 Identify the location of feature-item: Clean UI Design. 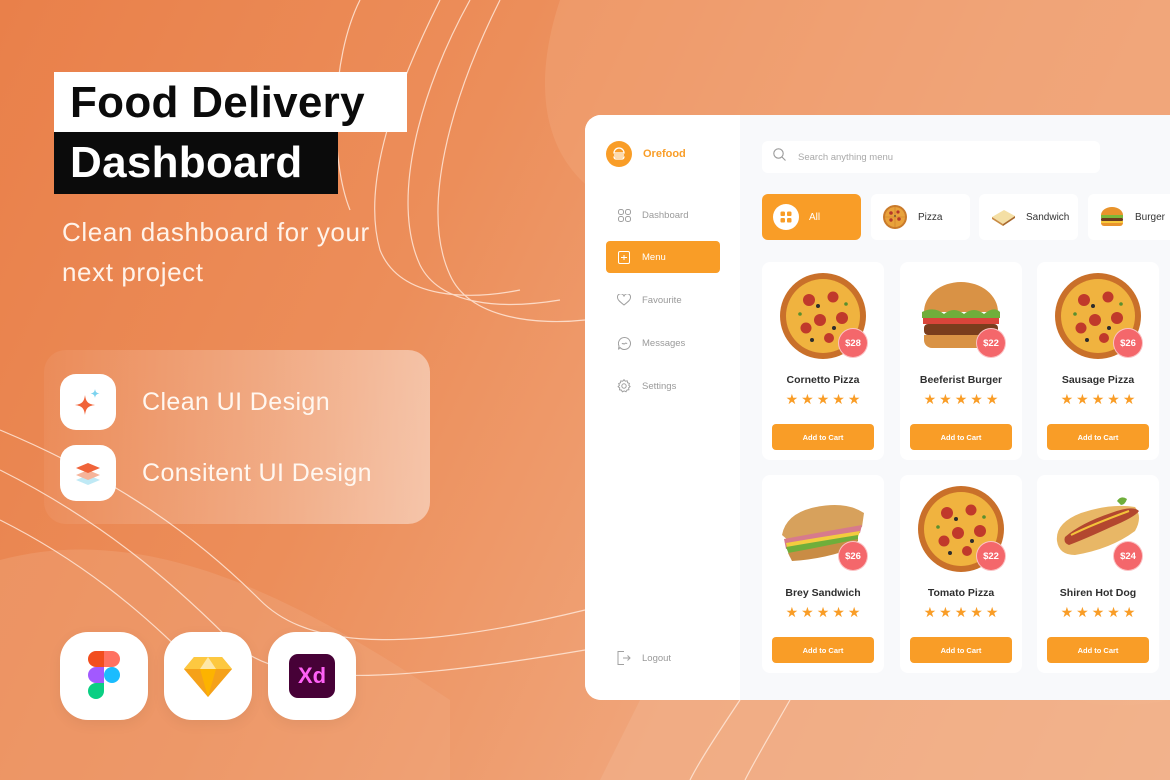
(195, 402).